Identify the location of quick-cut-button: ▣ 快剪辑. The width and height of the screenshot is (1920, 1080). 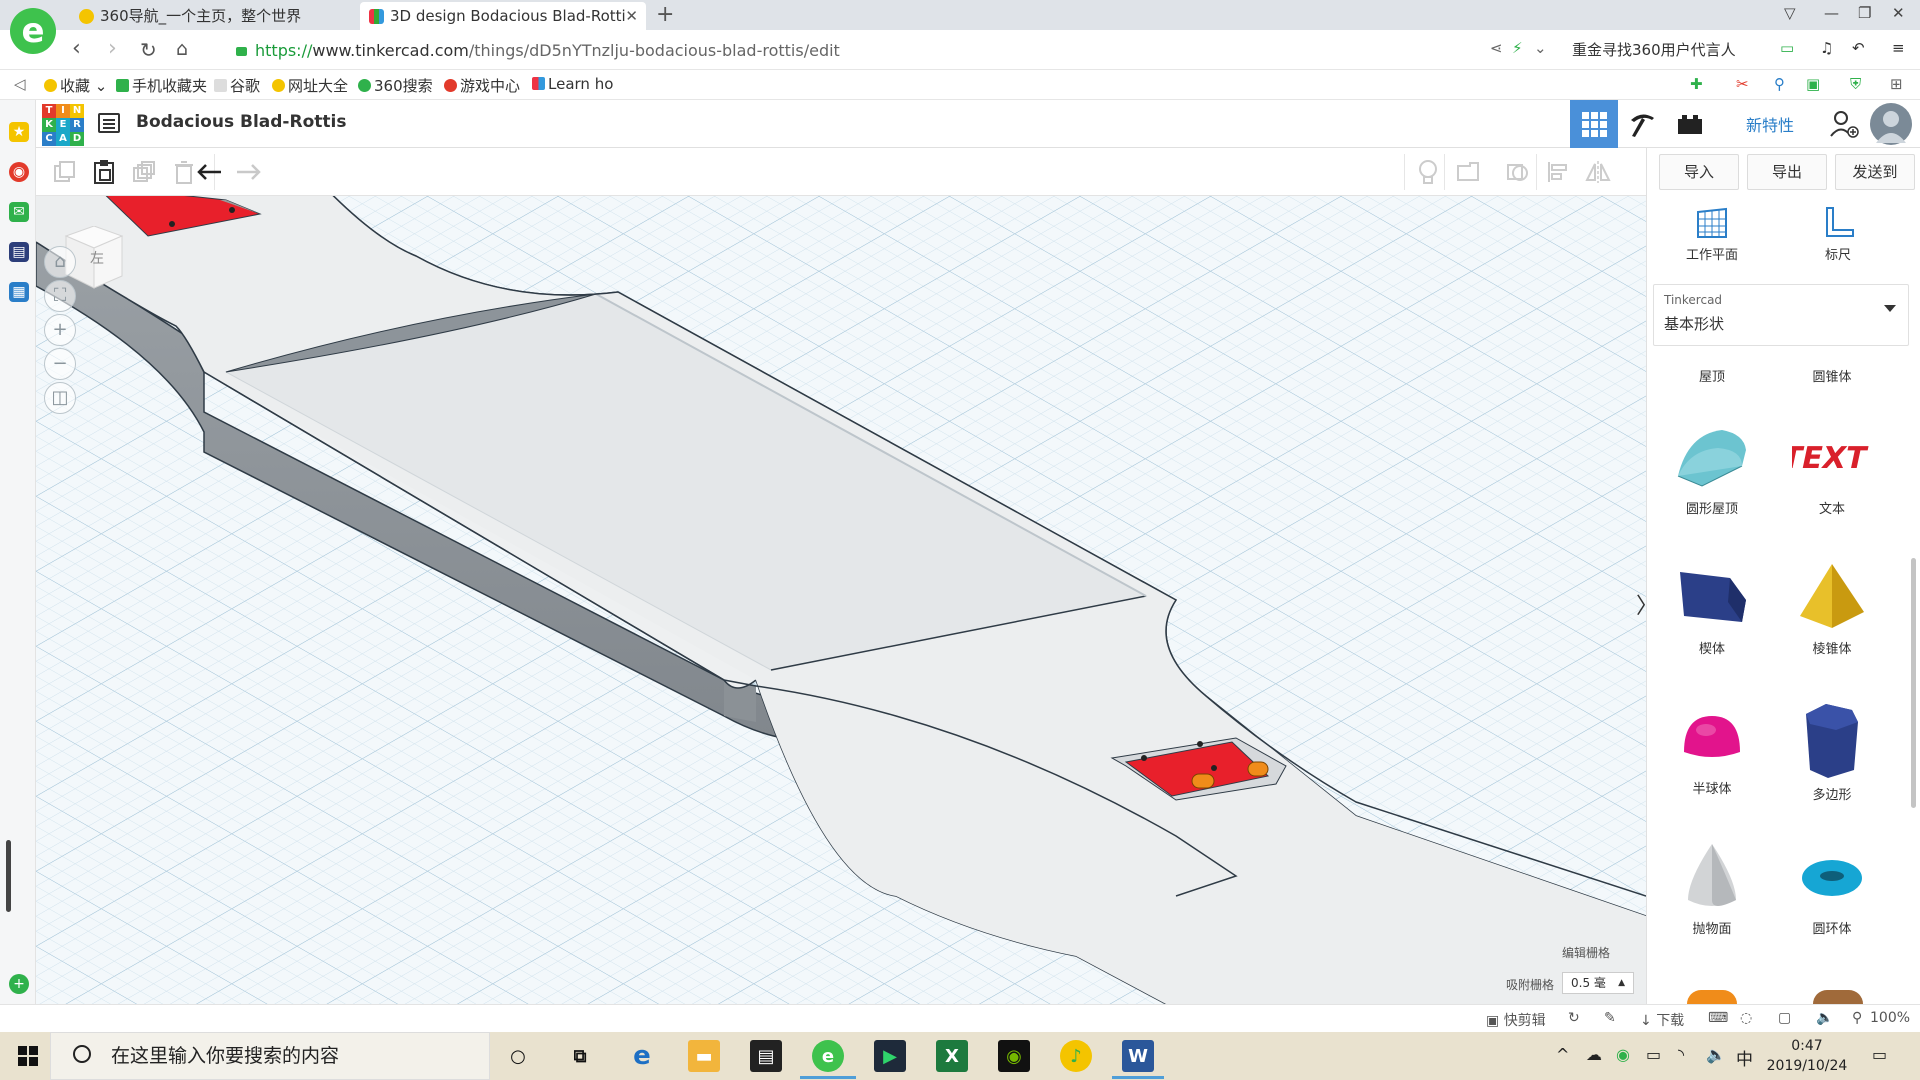
(1516, 1020).